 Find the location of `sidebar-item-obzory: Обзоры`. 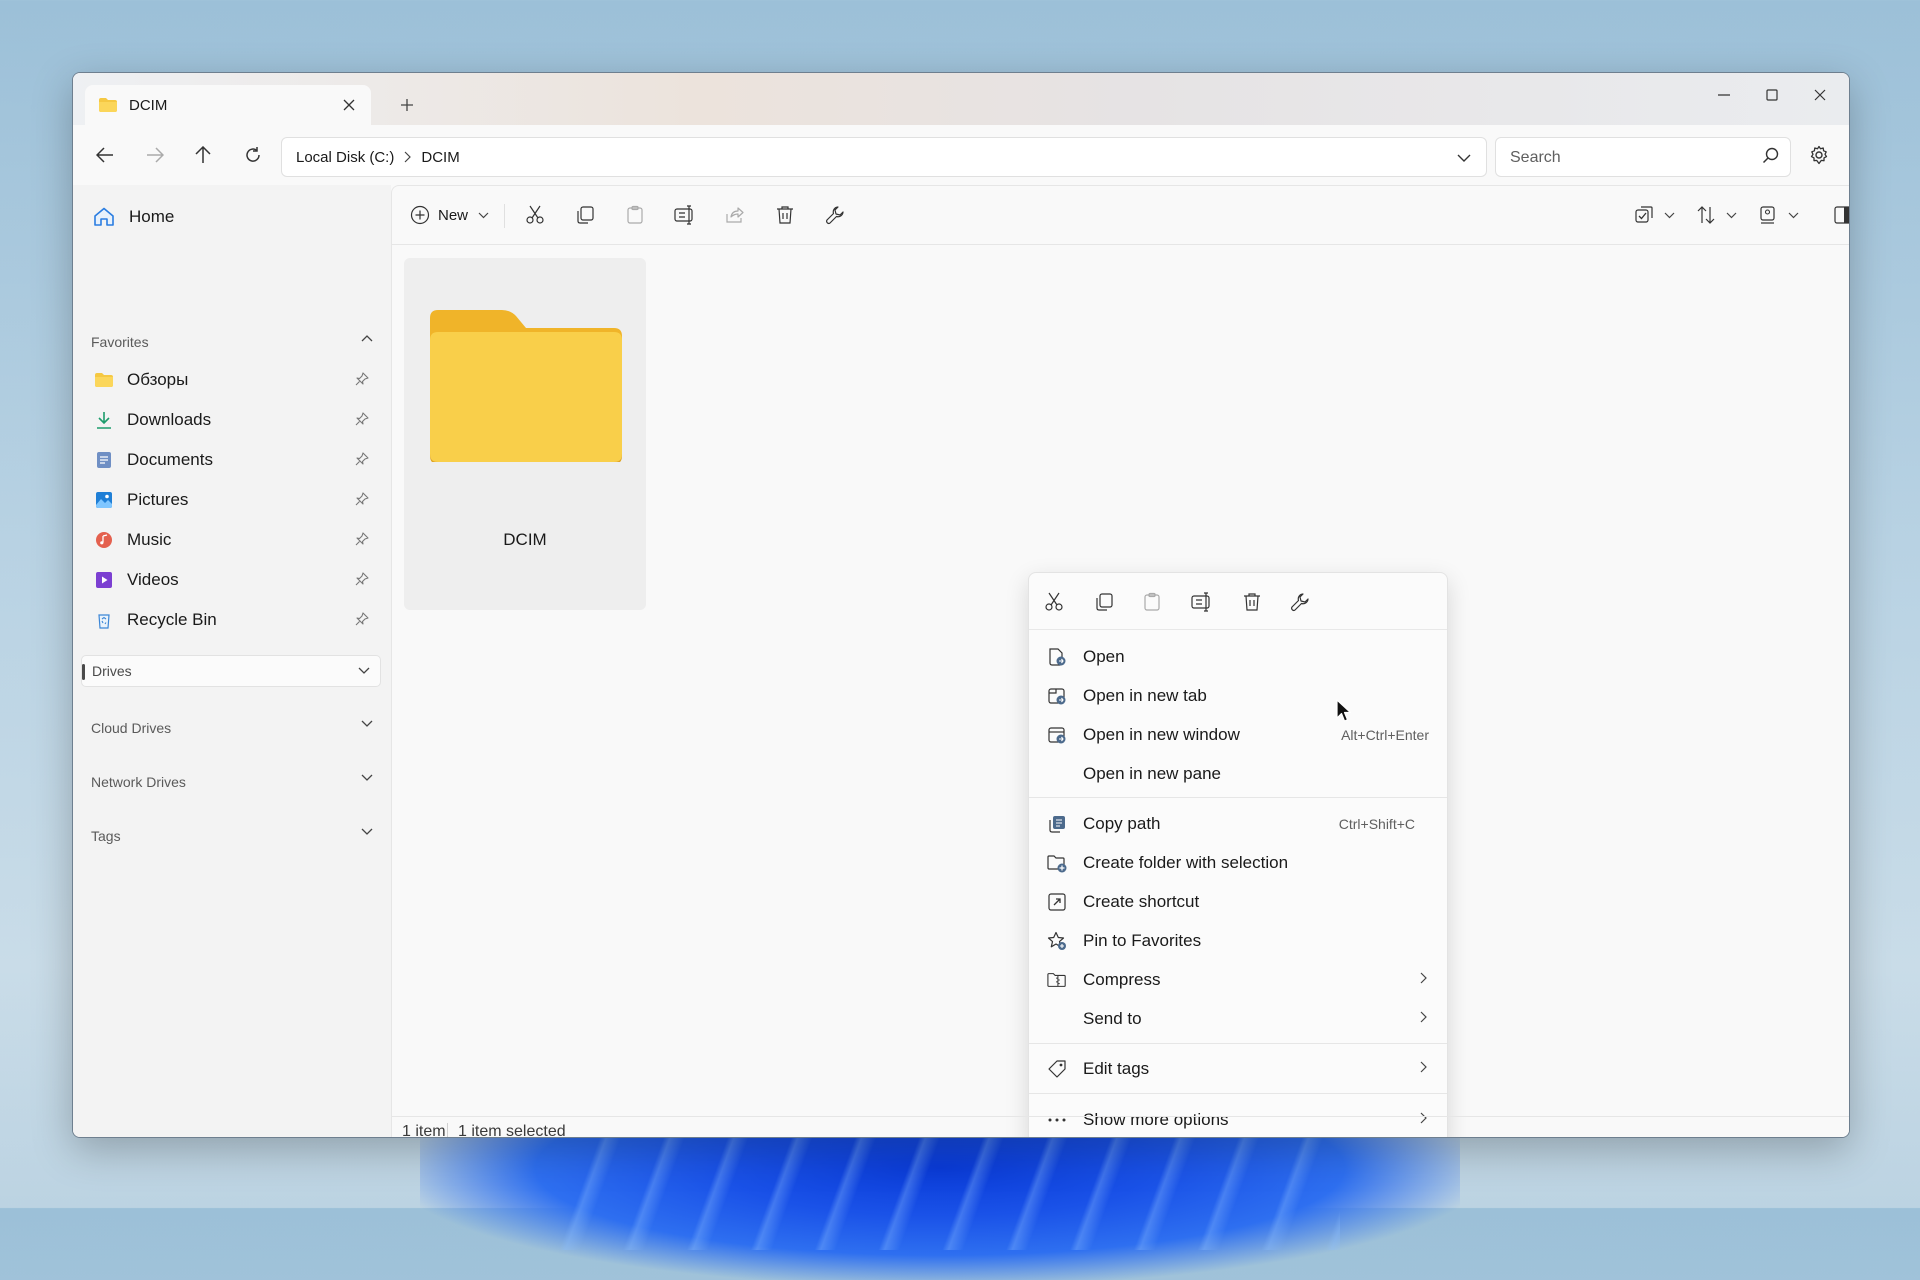

sidebar-item-obzory: Обзоры is located at coordinates (238, 380).